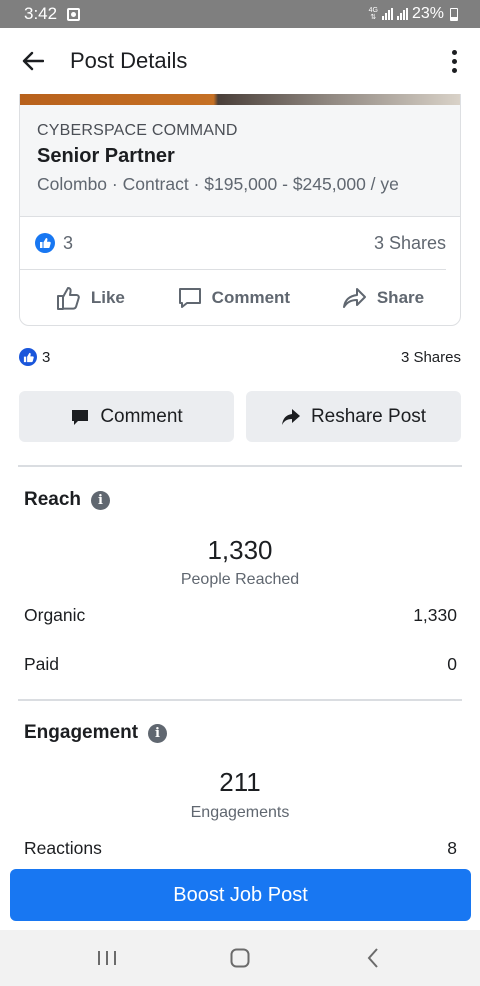  I want to click on thumbs-up-icon, so click(68, 298).